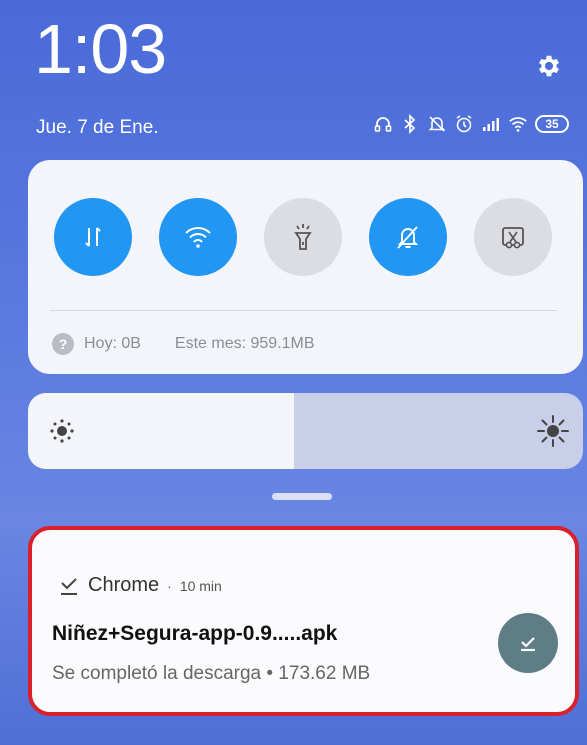  I want to click on status-icons: 35, so click(471, 124).